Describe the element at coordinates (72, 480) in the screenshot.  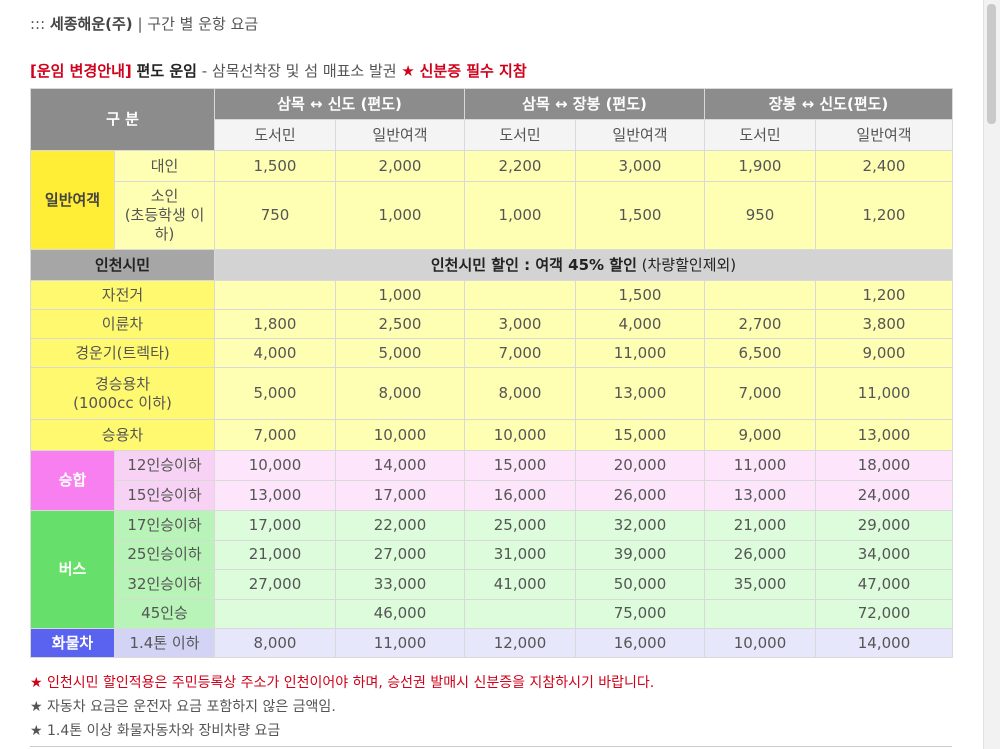
I see `category-van: 승합` at that location.